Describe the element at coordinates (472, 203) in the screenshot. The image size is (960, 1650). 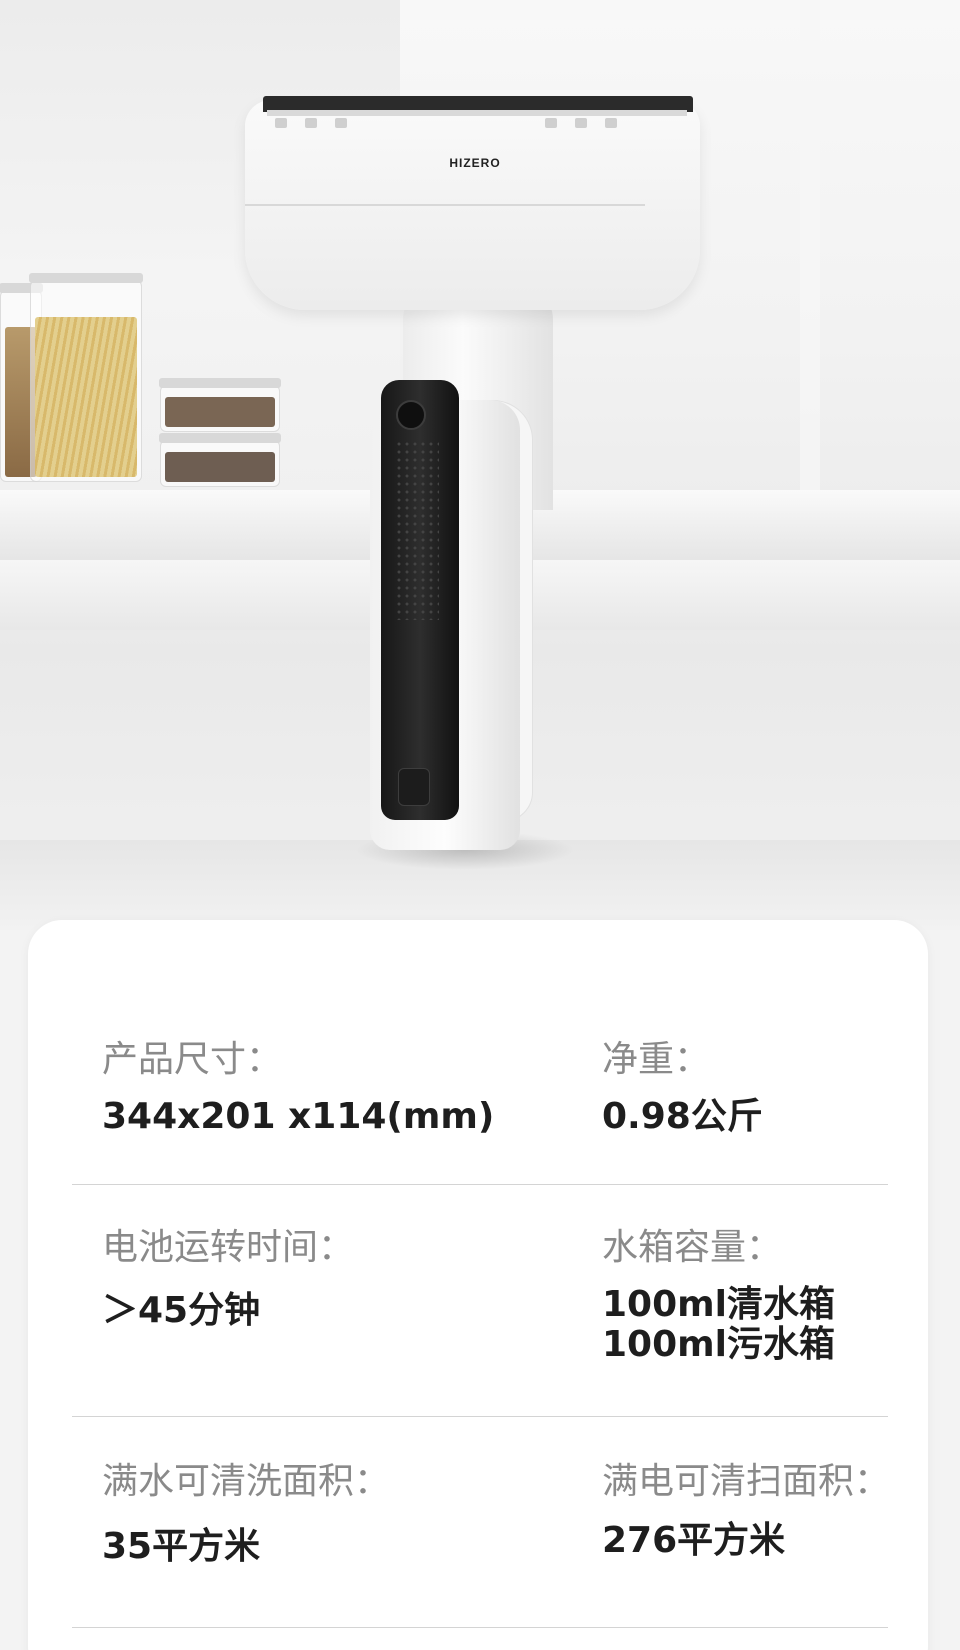
I see `squeegee-head: HIZERO` at that location.